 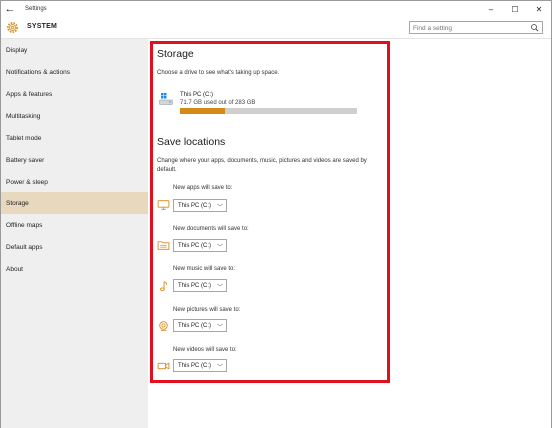 What do you see at coordinates (74, 94) in the screenshot?
I see `sidebar-item-apps-features: Apps & features` at bounding box center [74, 94].